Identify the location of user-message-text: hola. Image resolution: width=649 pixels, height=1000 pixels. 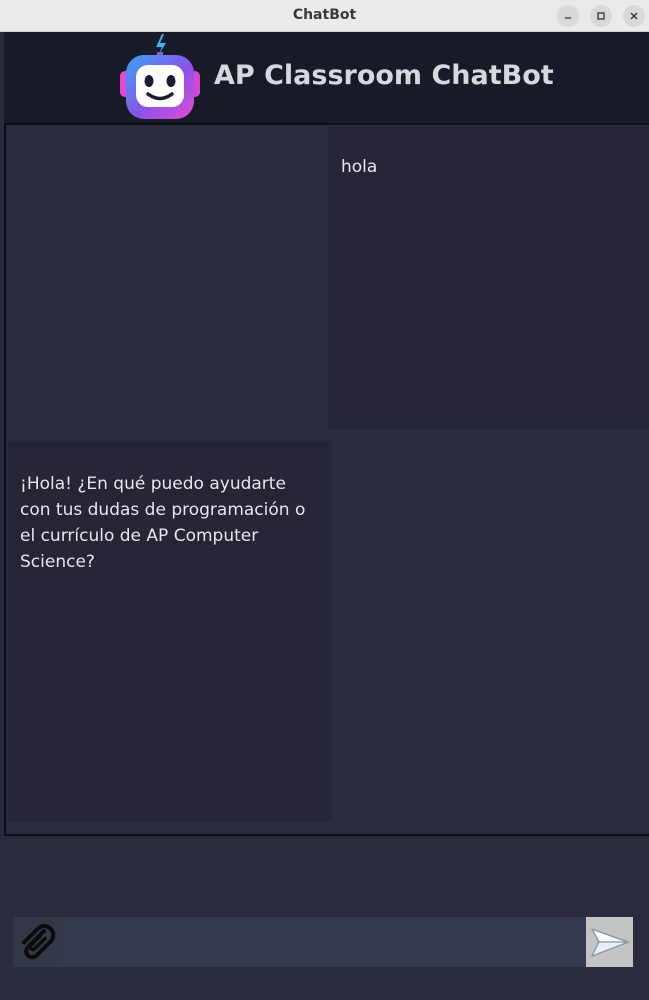
(359, 167).